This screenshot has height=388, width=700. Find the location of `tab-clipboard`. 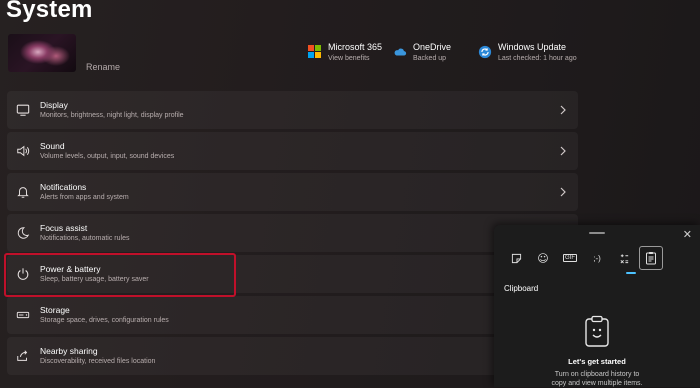

tab-clipboard is located at coordinates (651, 258).